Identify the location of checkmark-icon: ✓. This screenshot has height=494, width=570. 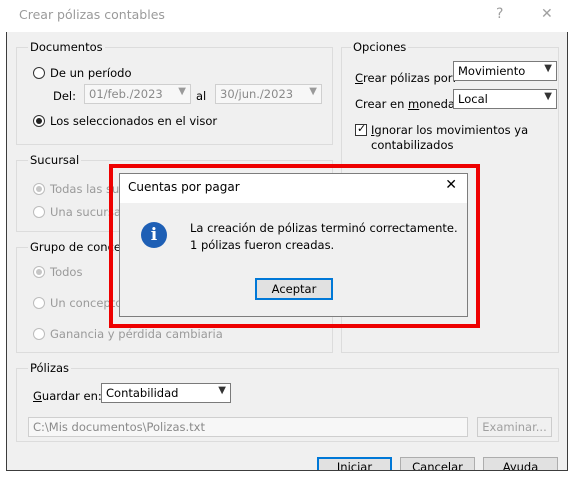
(362, 128).